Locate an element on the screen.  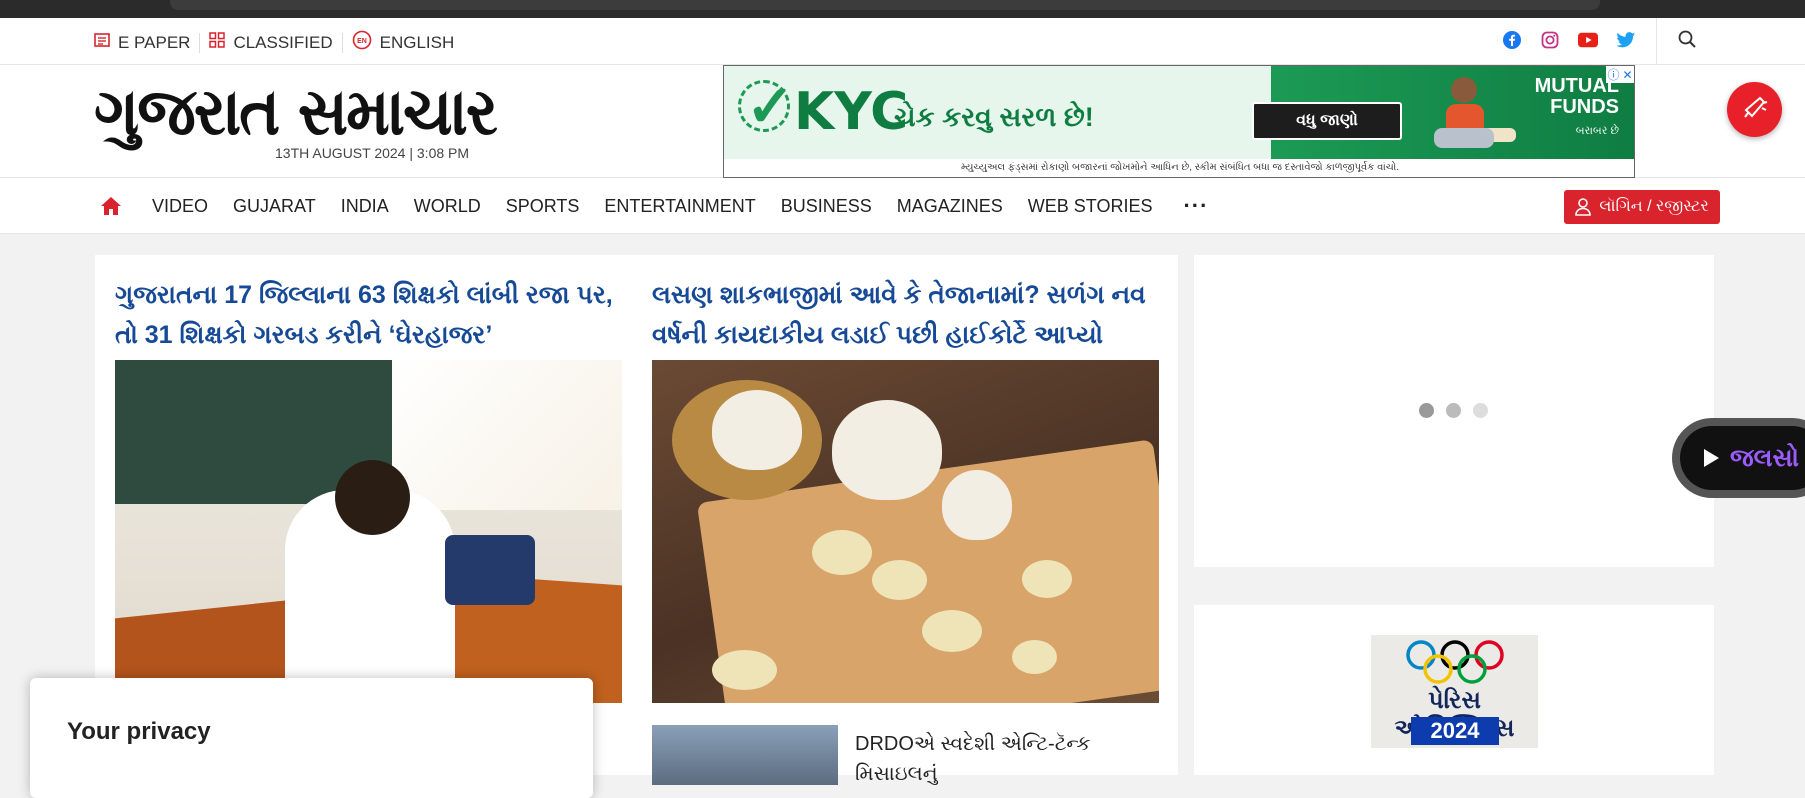
classified-label: CLASSIFIED is located at coordinates (283, 42).